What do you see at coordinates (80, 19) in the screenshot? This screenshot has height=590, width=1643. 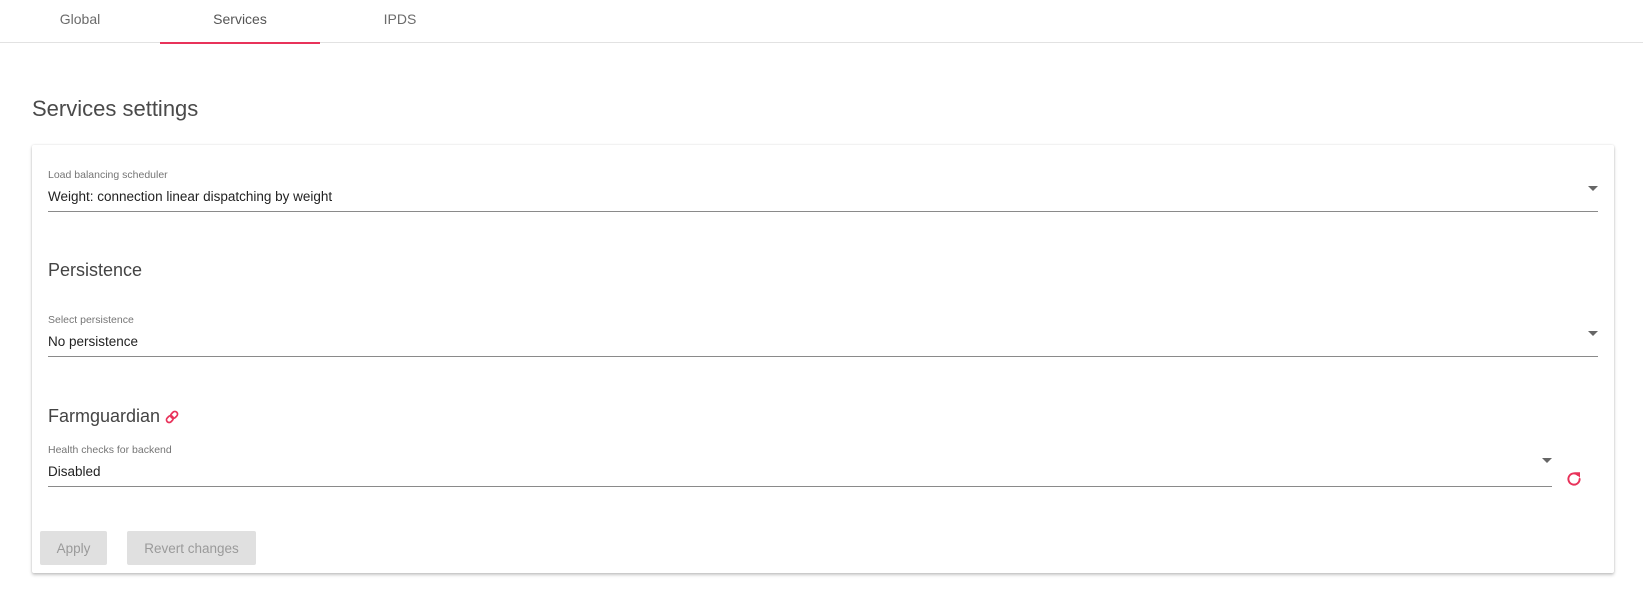 I see `tab-global-label: Global` at bounding box center [80, 19].